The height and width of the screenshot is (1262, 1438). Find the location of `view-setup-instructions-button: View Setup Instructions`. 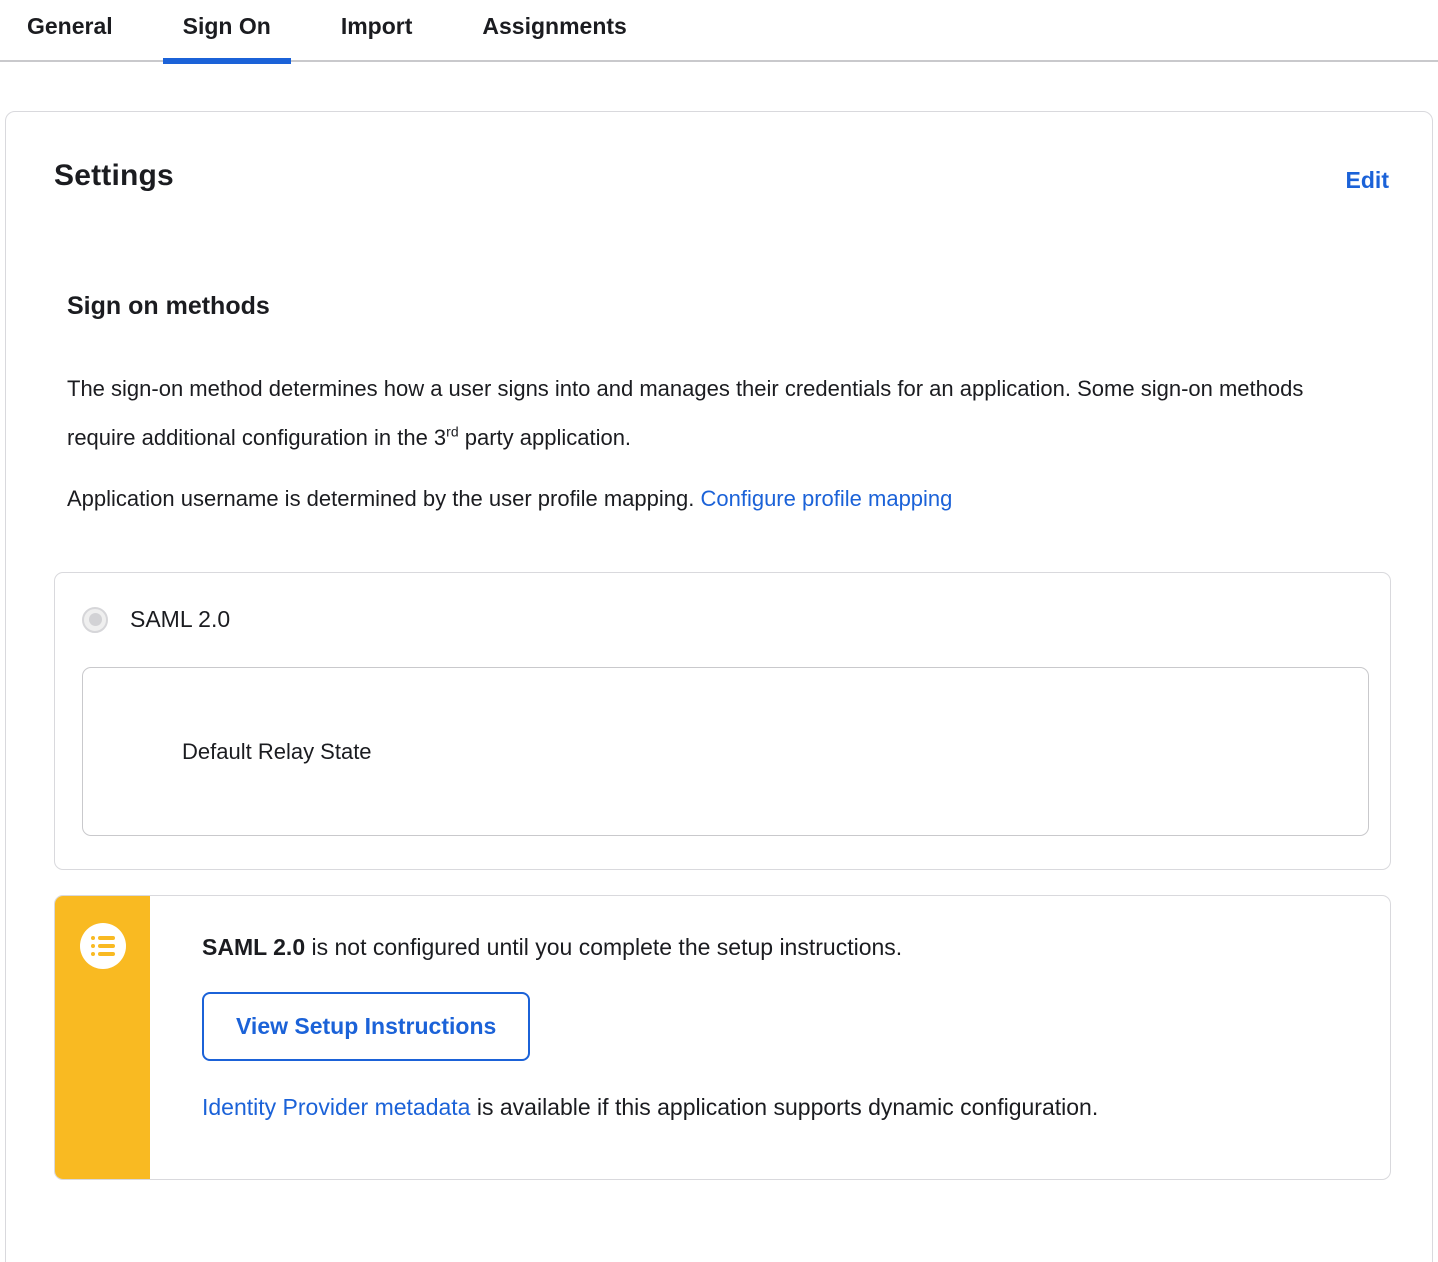

view-setup-instructions-button: View Setup Instructions is located at coordinates (366, 1026).